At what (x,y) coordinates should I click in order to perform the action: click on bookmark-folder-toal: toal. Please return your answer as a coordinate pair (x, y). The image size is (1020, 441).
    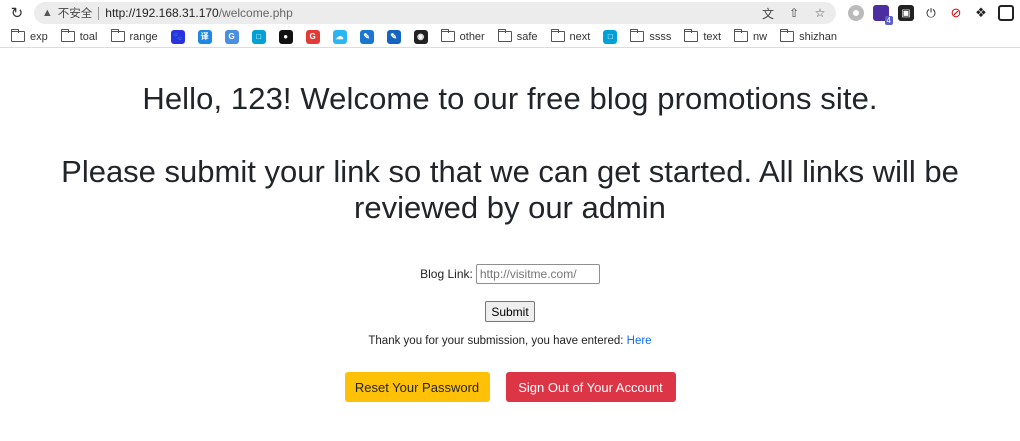
    Looking at the image, I should click on (79, 37).